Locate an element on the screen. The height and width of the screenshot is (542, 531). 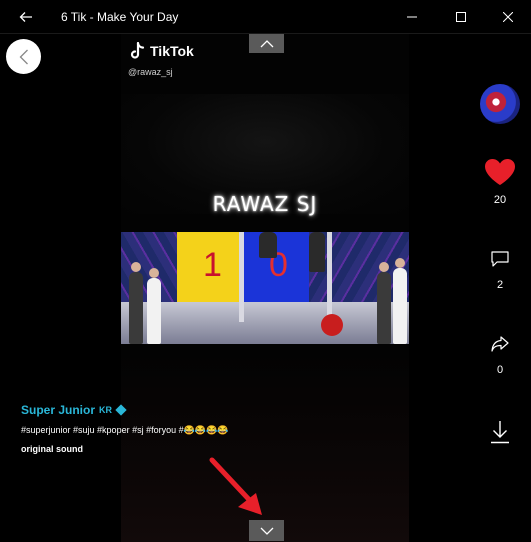
title-bar: 6 Tik - Make Your Day is located at coordinates (265, 17).